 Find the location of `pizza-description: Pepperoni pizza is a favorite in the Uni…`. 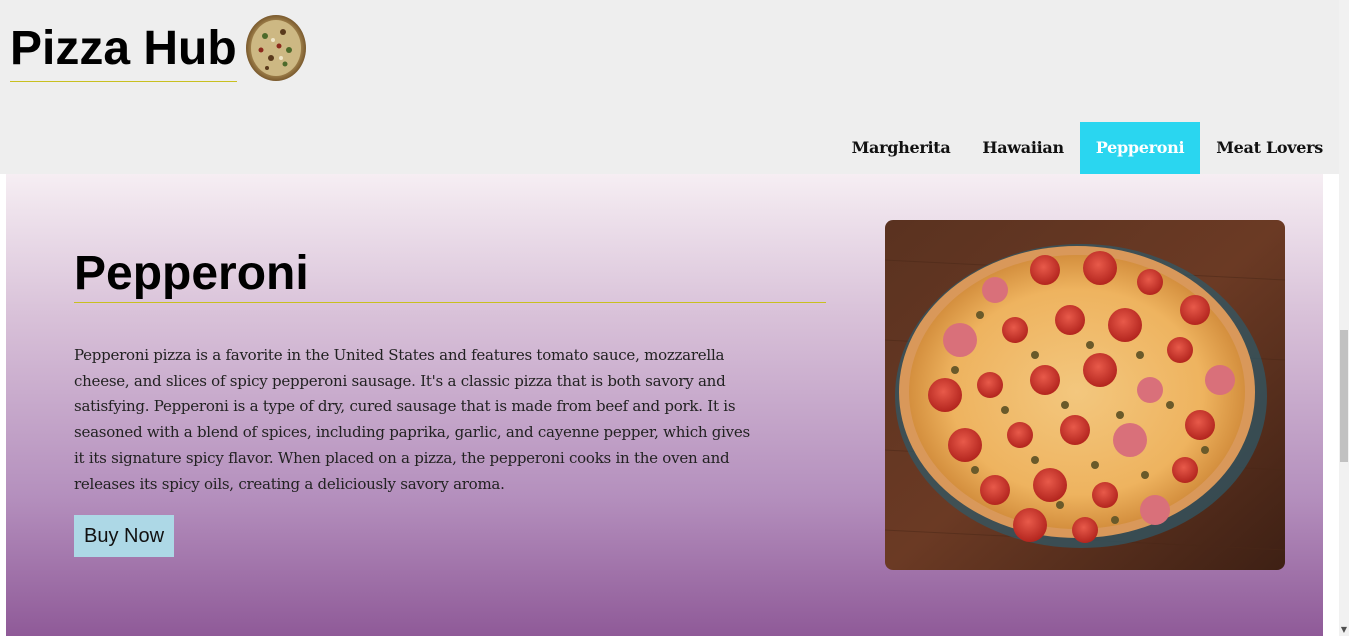

pizza-description: Pepperoni pizza is a favorite in the Uni… is located at coordinates (412, 419).